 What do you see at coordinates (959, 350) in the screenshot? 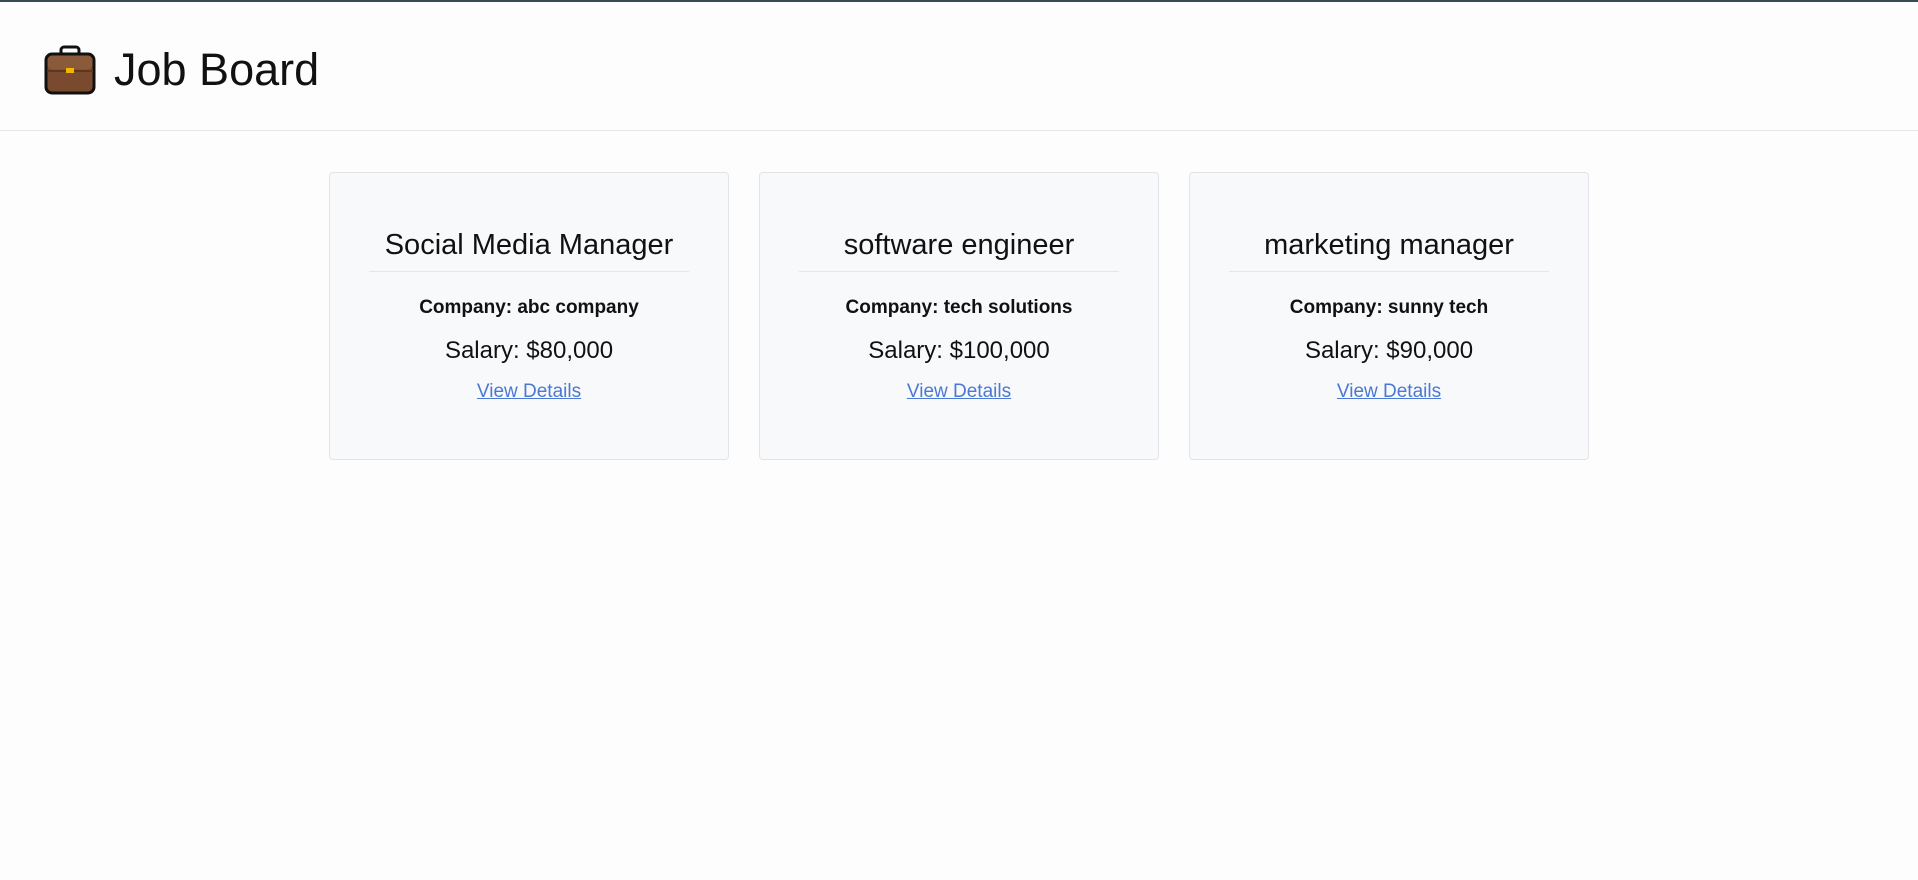
I see `job-salary: Salary: $100,000` at bounding box center [959, 350].